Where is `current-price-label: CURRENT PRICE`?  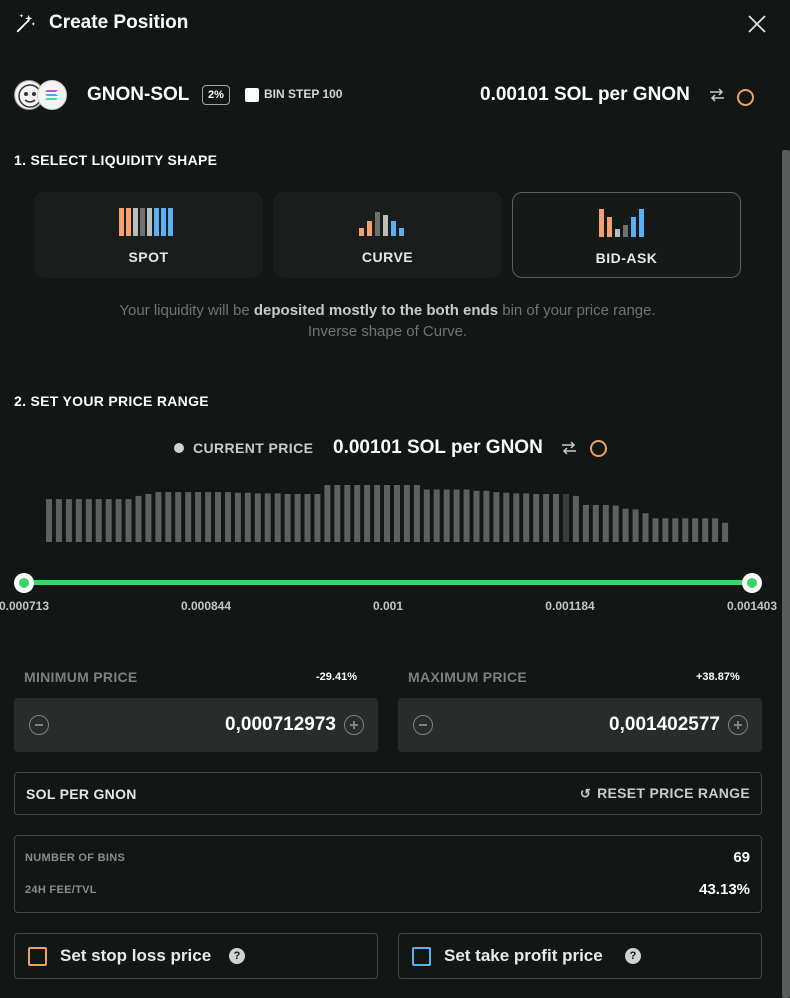 current-price-label: CURRENT PRICE is located at coordinates (253, 448).